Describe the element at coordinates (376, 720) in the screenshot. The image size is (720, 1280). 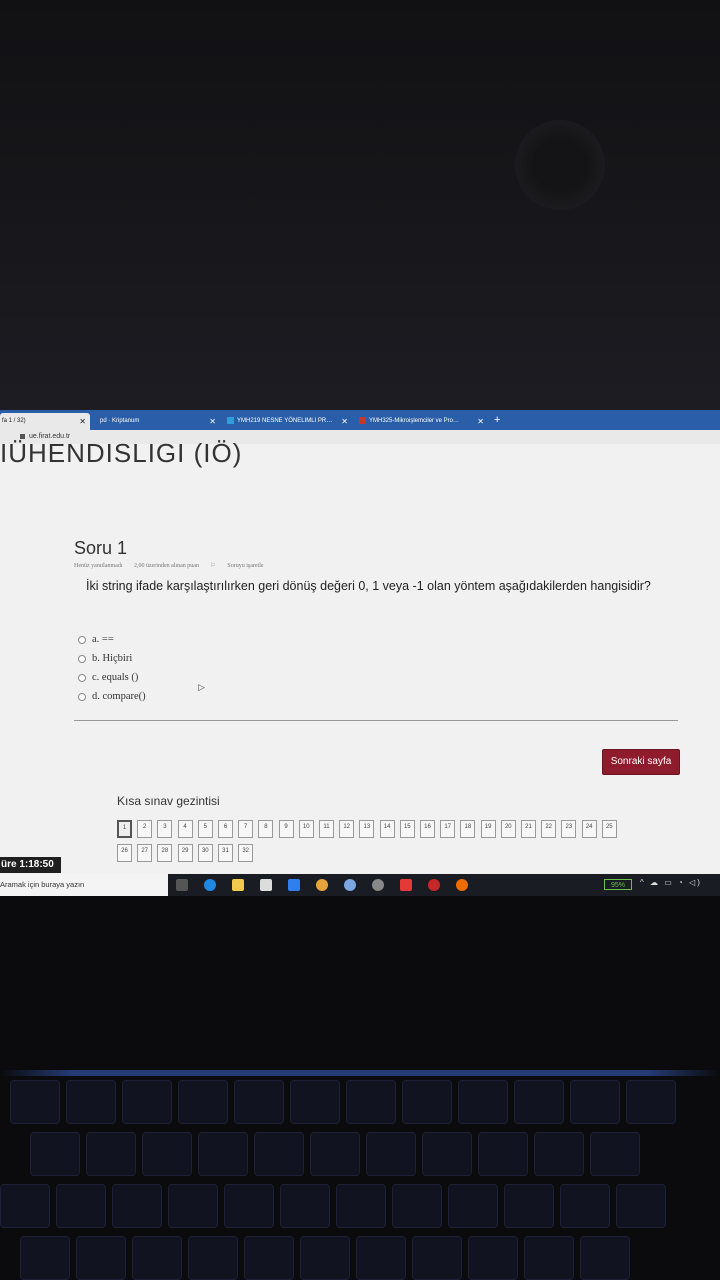
I see `divider` at that location.